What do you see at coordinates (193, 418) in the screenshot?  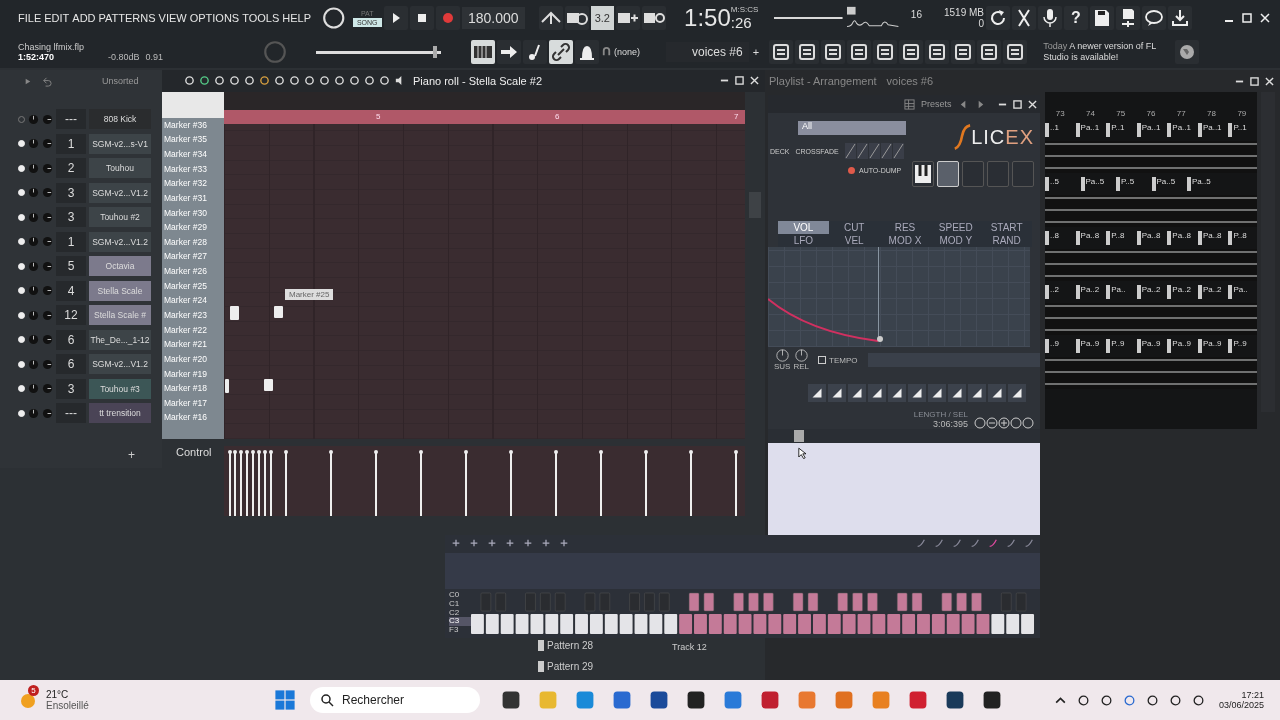 I see `marker-label: Marker #16` at bounding box center [193, 418].